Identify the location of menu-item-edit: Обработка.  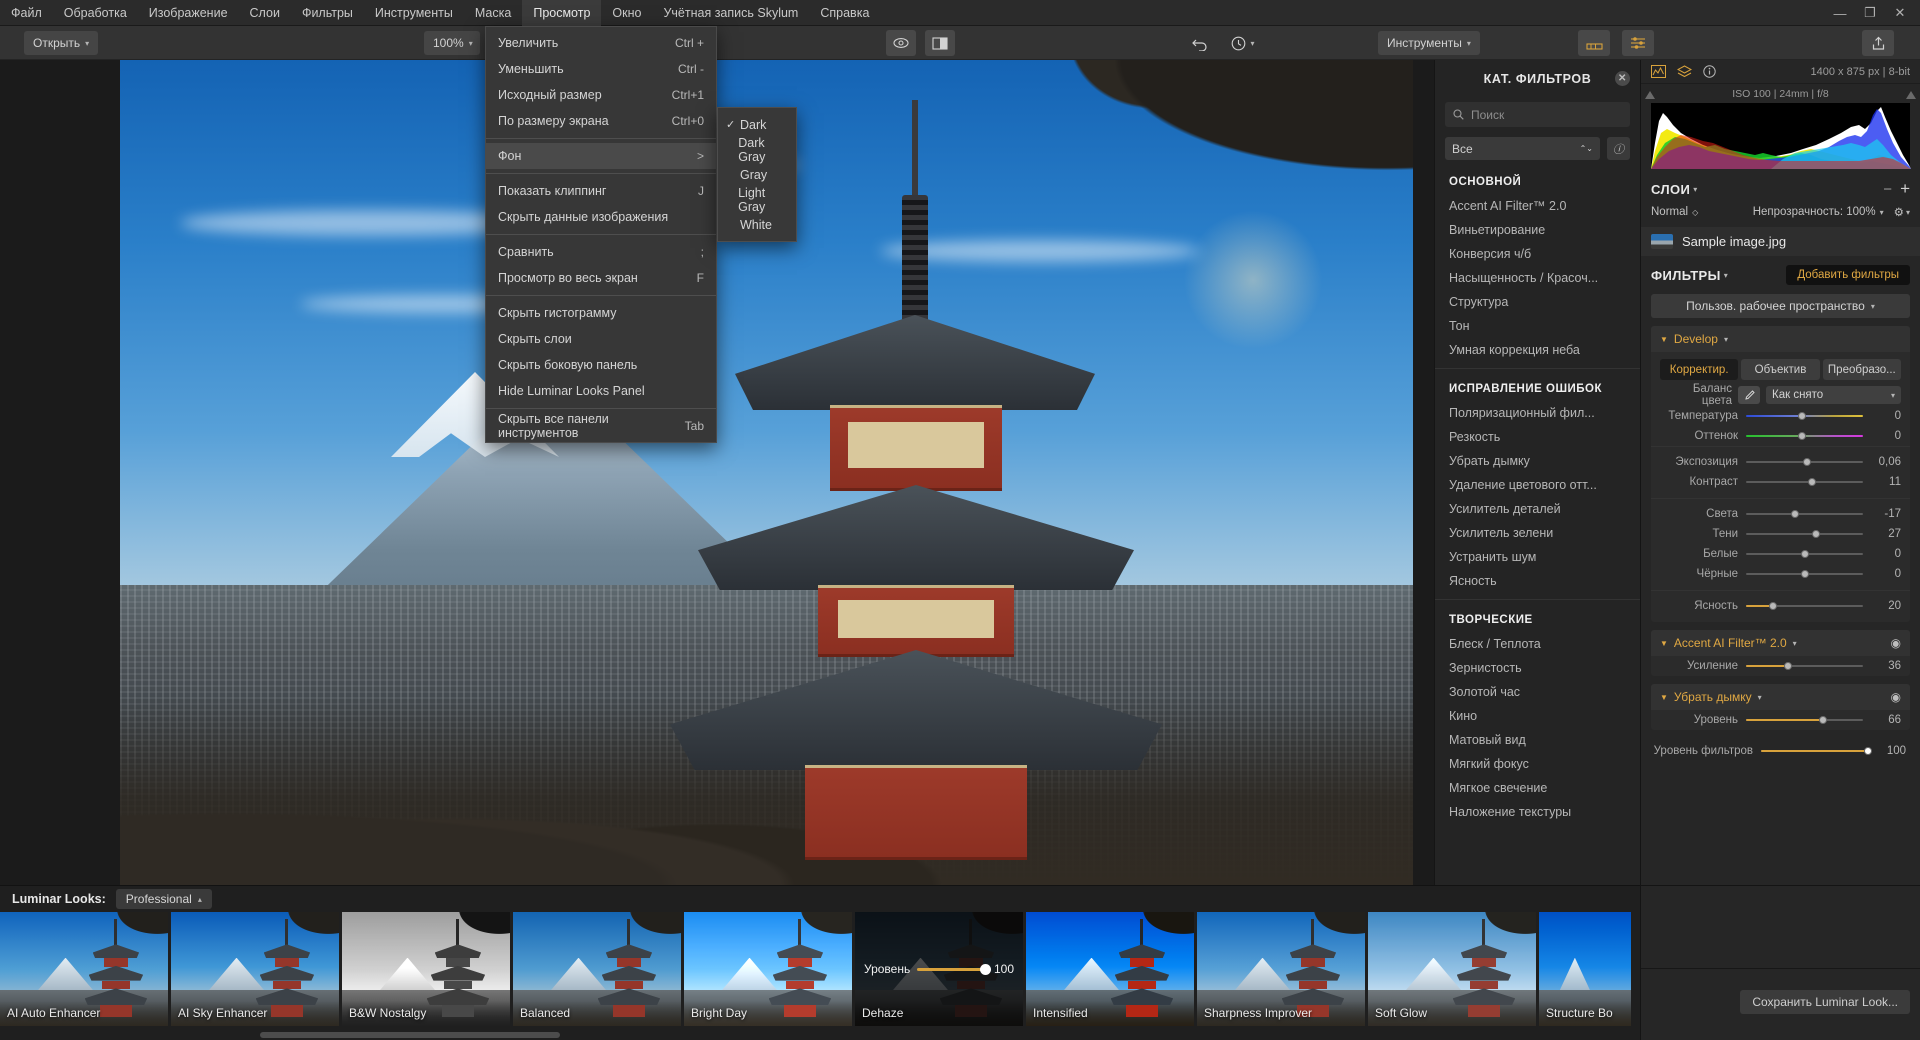
(95, 13).